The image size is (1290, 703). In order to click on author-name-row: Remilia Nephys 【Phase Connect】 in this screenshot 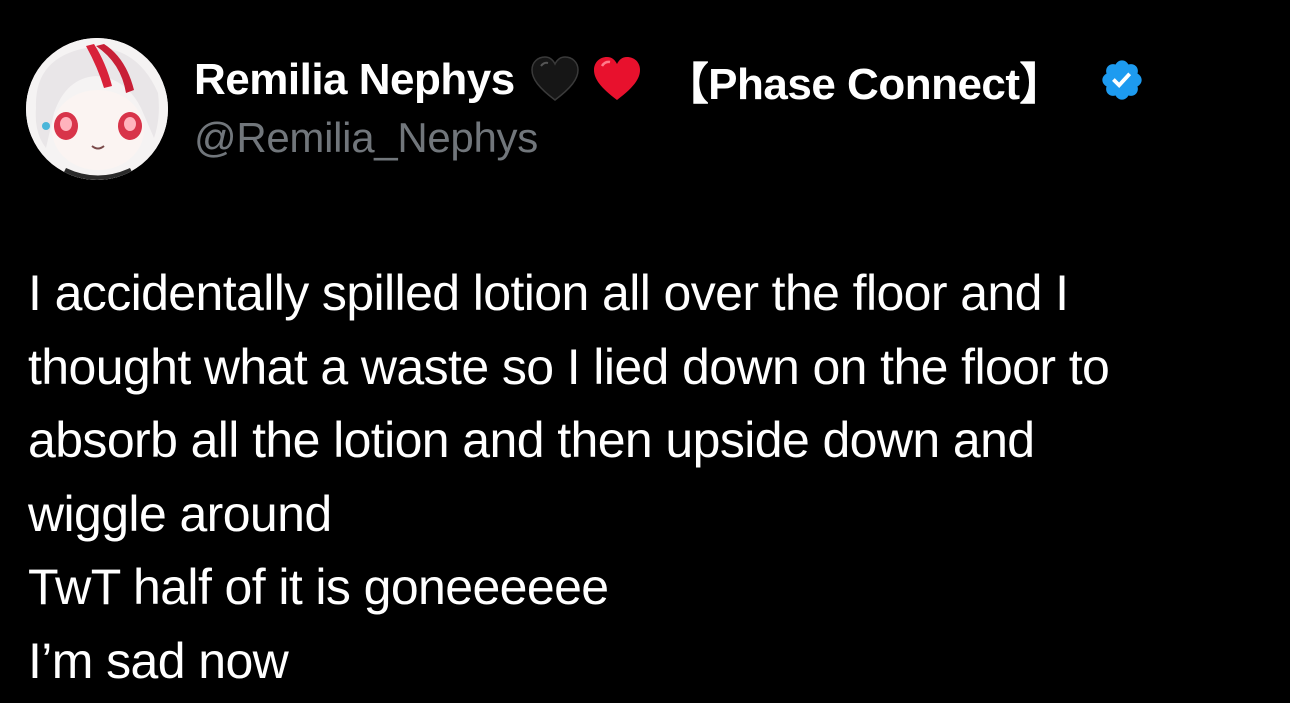, I will do `click(669, 80)`.